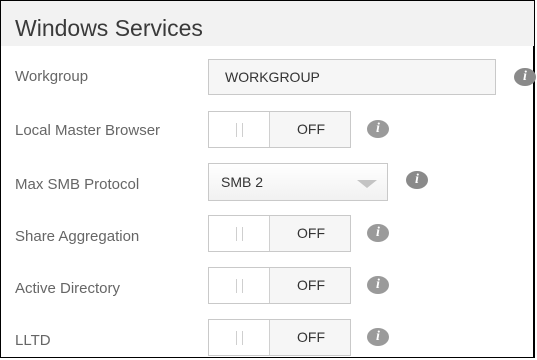 The height and width of the screenshot is (360, 537). I want to click on section-title: Windows Services, so click(109, 28).